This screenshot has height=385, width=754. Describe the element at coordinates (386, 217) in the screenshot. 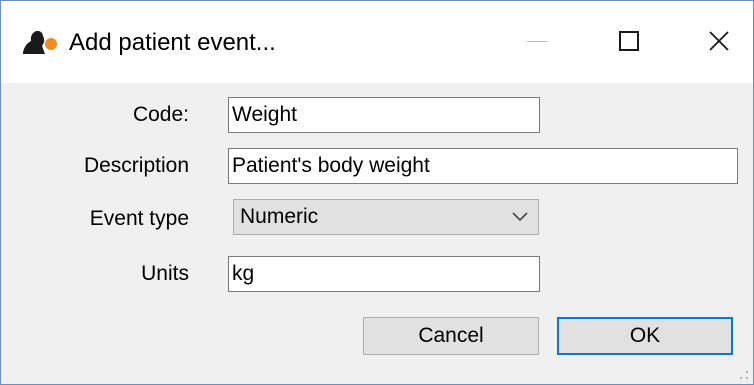

I see `event-type-select: Numeric` at that location.